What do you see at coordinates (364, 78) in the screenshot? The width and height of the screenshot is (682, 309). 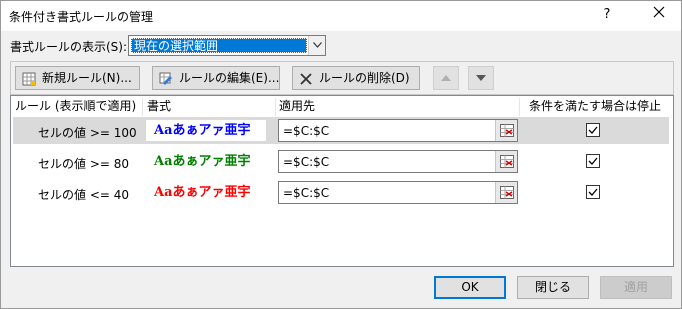 I see `delete-rule-label: ルールの削除(D)` at bounding box center [364, 78].